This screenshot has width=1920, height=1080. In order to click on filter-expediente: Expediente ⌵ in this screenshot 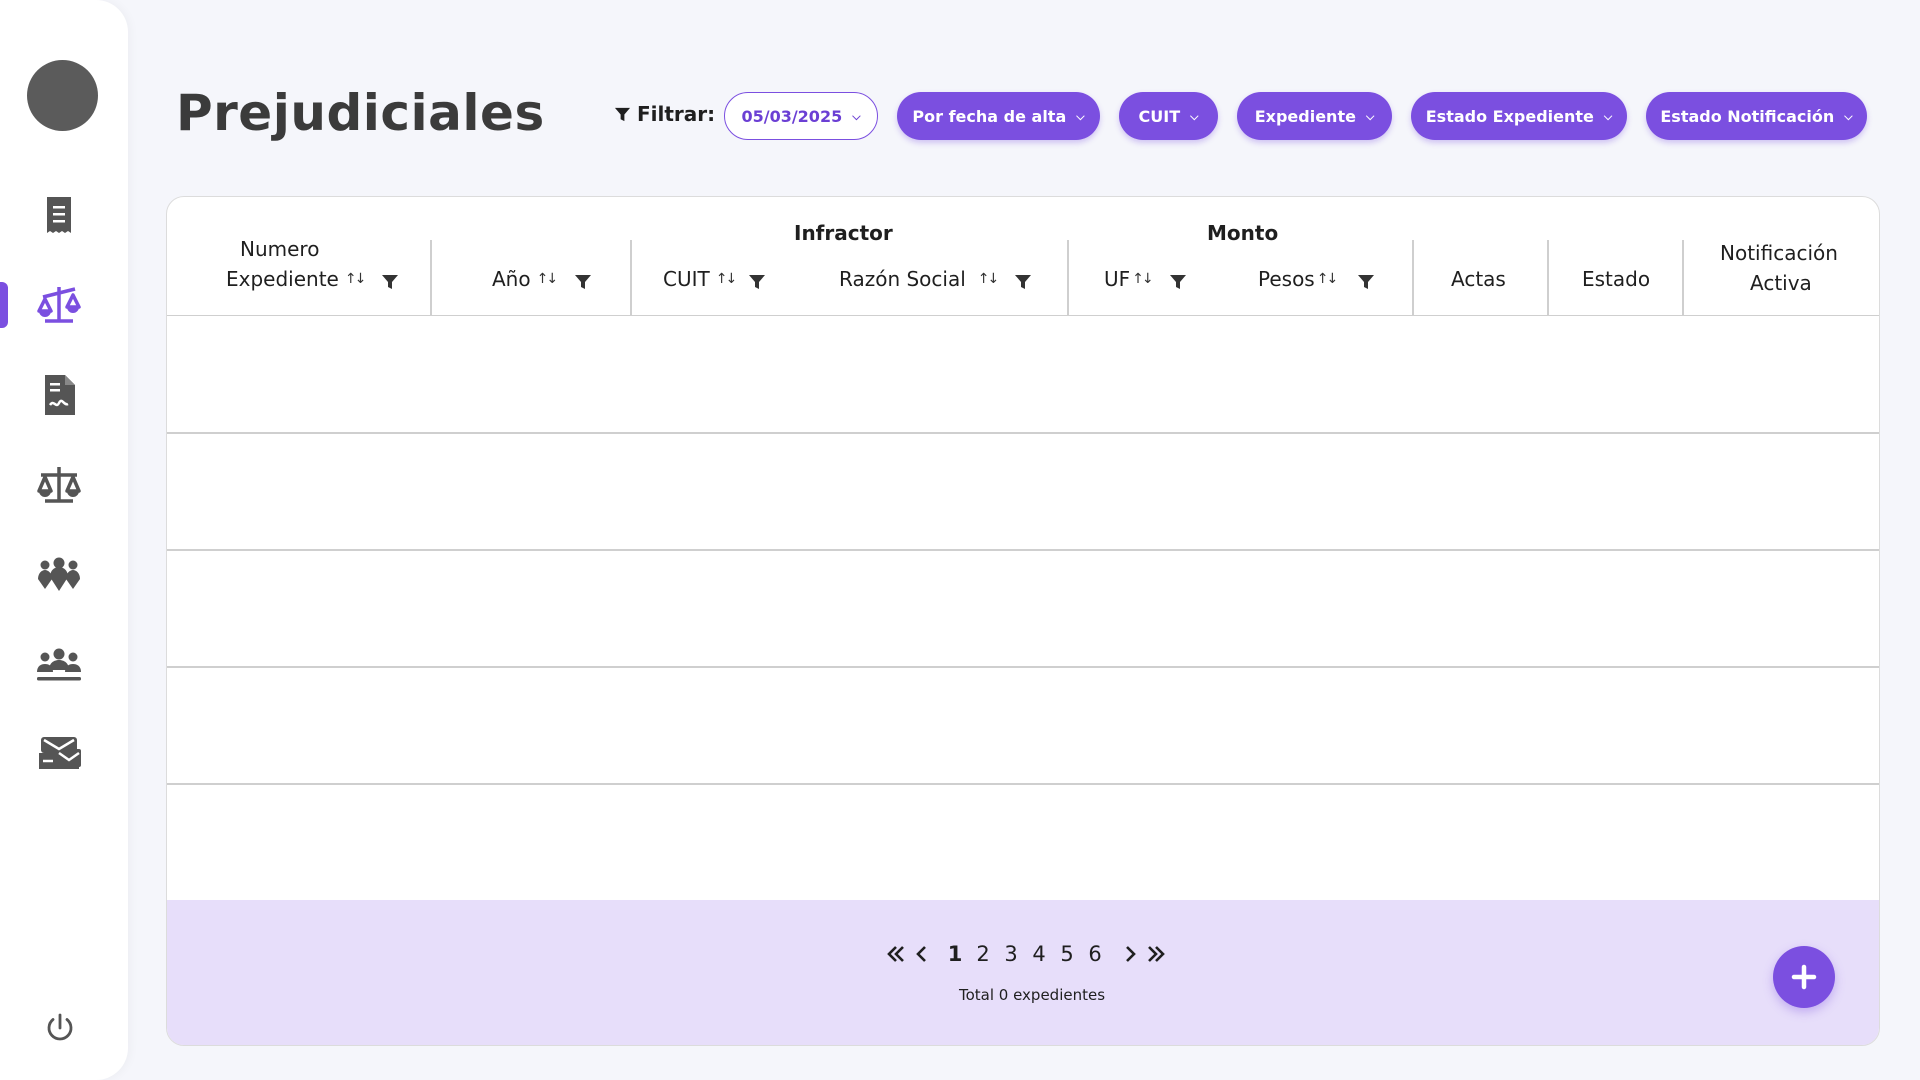, I will do `click(1314, 116)`.